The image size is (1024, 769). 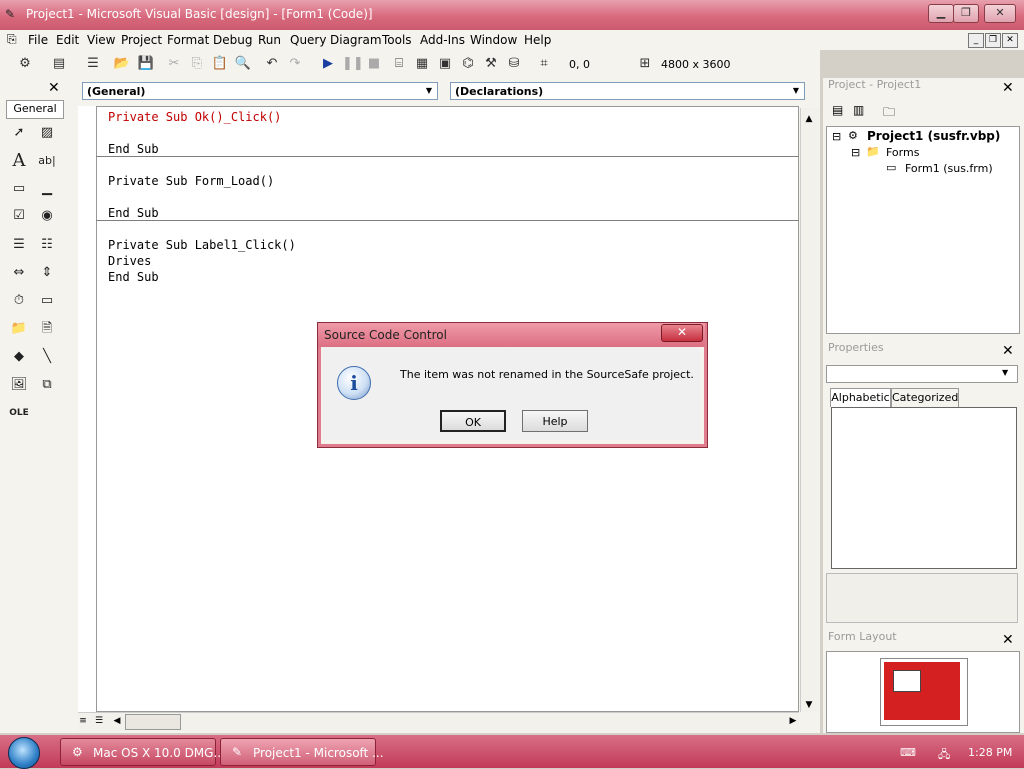 I want to click on copy-icon: ⎘, so click(x=197, y=64).